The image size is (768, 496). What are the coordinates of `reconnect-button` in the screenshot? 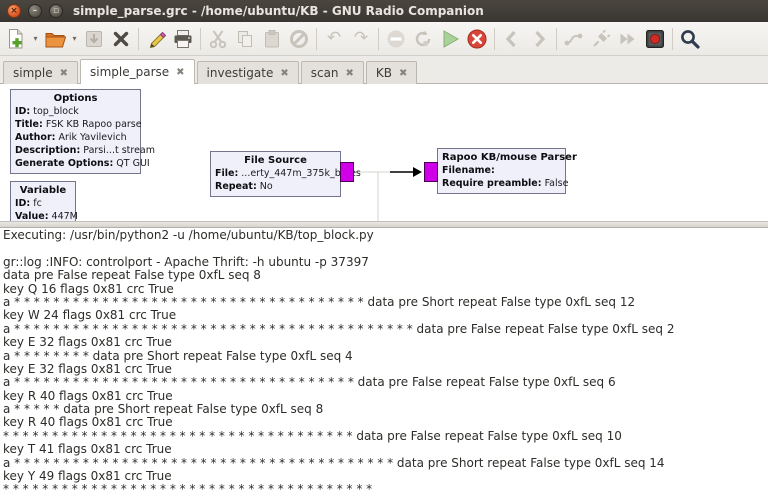 It's located at (601, 39).